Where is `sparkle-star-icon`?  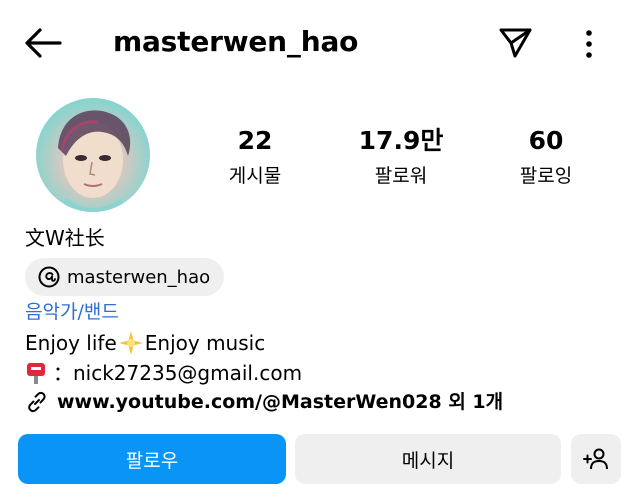
sparkle-star-icon is located at coordinates (131, 343).